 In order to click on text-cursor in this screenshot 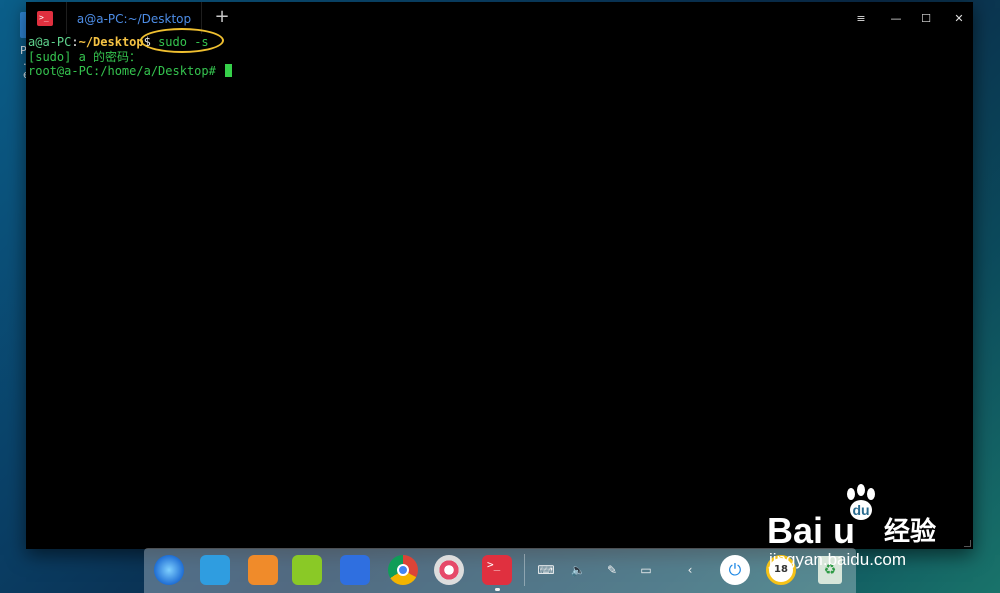, I will do `click(229, 70)`.